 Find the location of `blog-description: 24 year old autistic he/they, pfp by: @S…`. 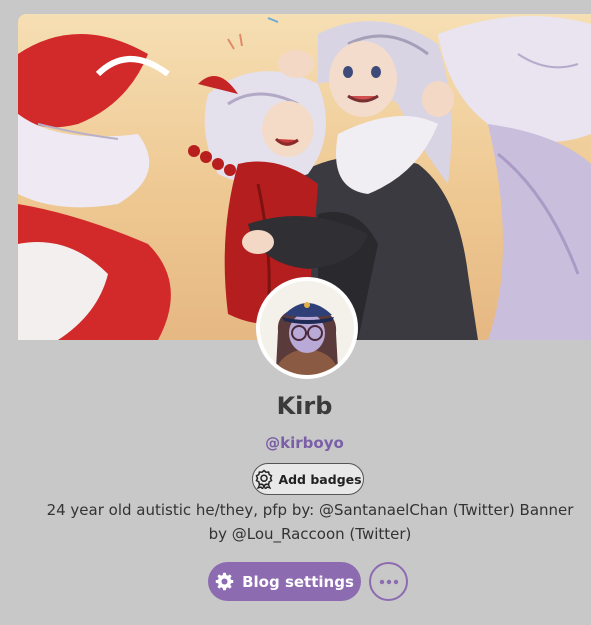

blog-description: 24 year old autistic he/they, pfp by: @S… is located at coordinates (310, 522).